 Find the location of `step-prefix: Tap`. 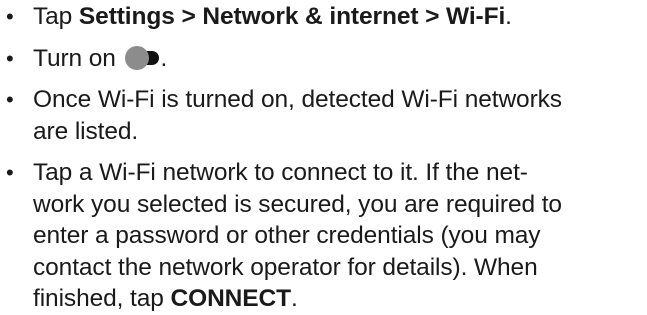

step-prefix: Tap is located at coordinates (56, 16).